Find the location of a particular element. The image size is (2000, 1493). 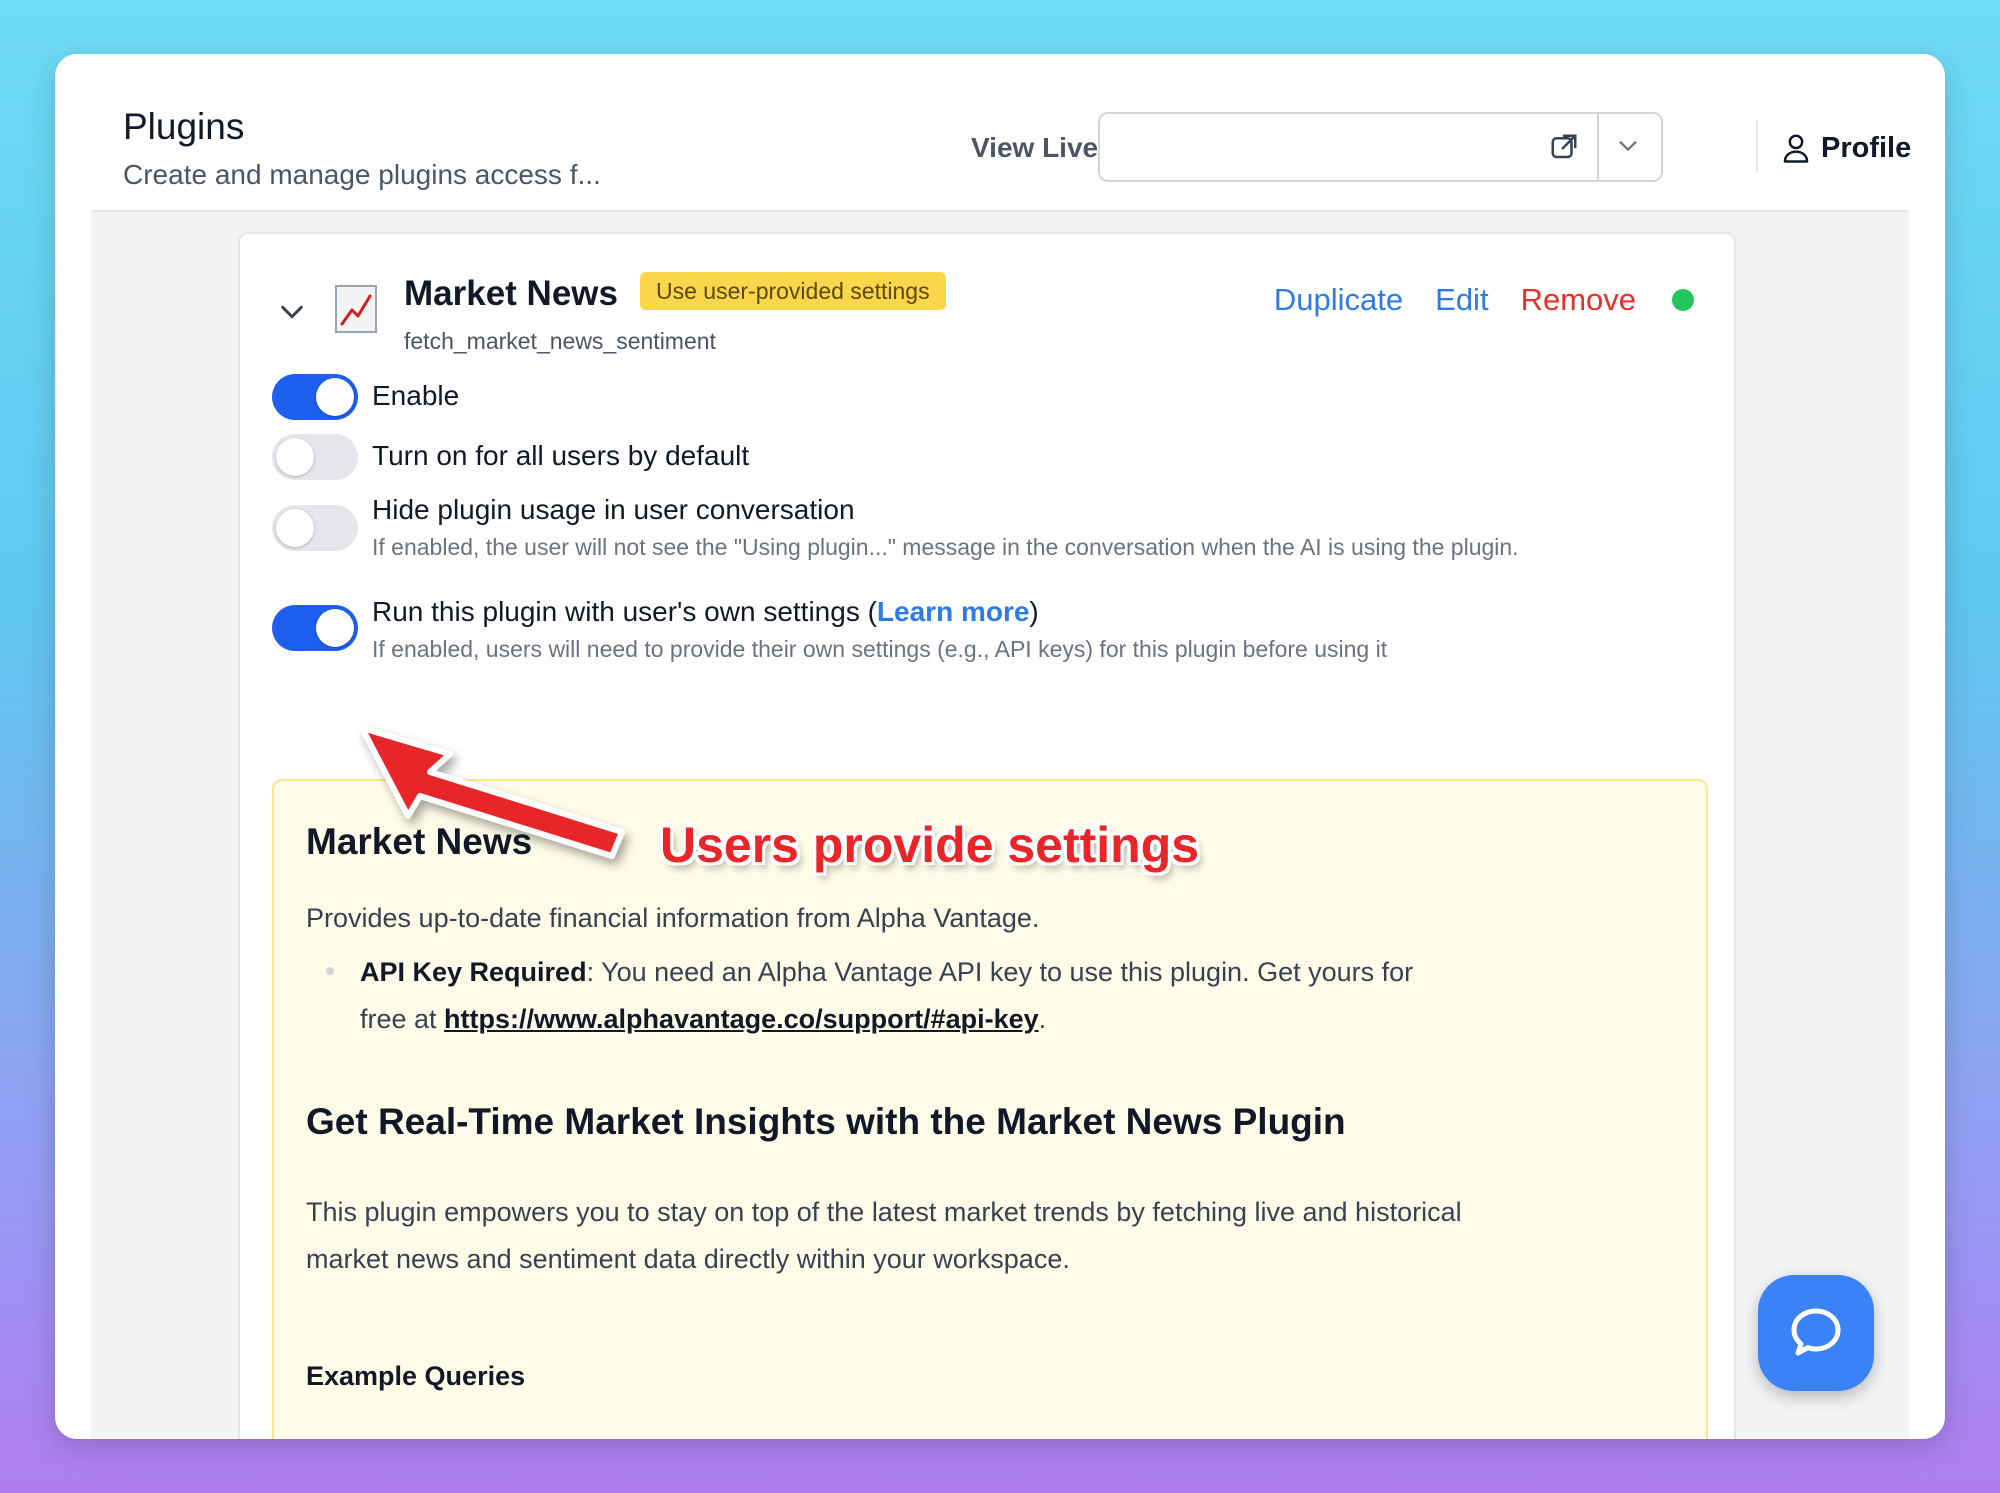

plugin-function-name: fetch_market_news_sentiment is located at coordinates (560, 341).